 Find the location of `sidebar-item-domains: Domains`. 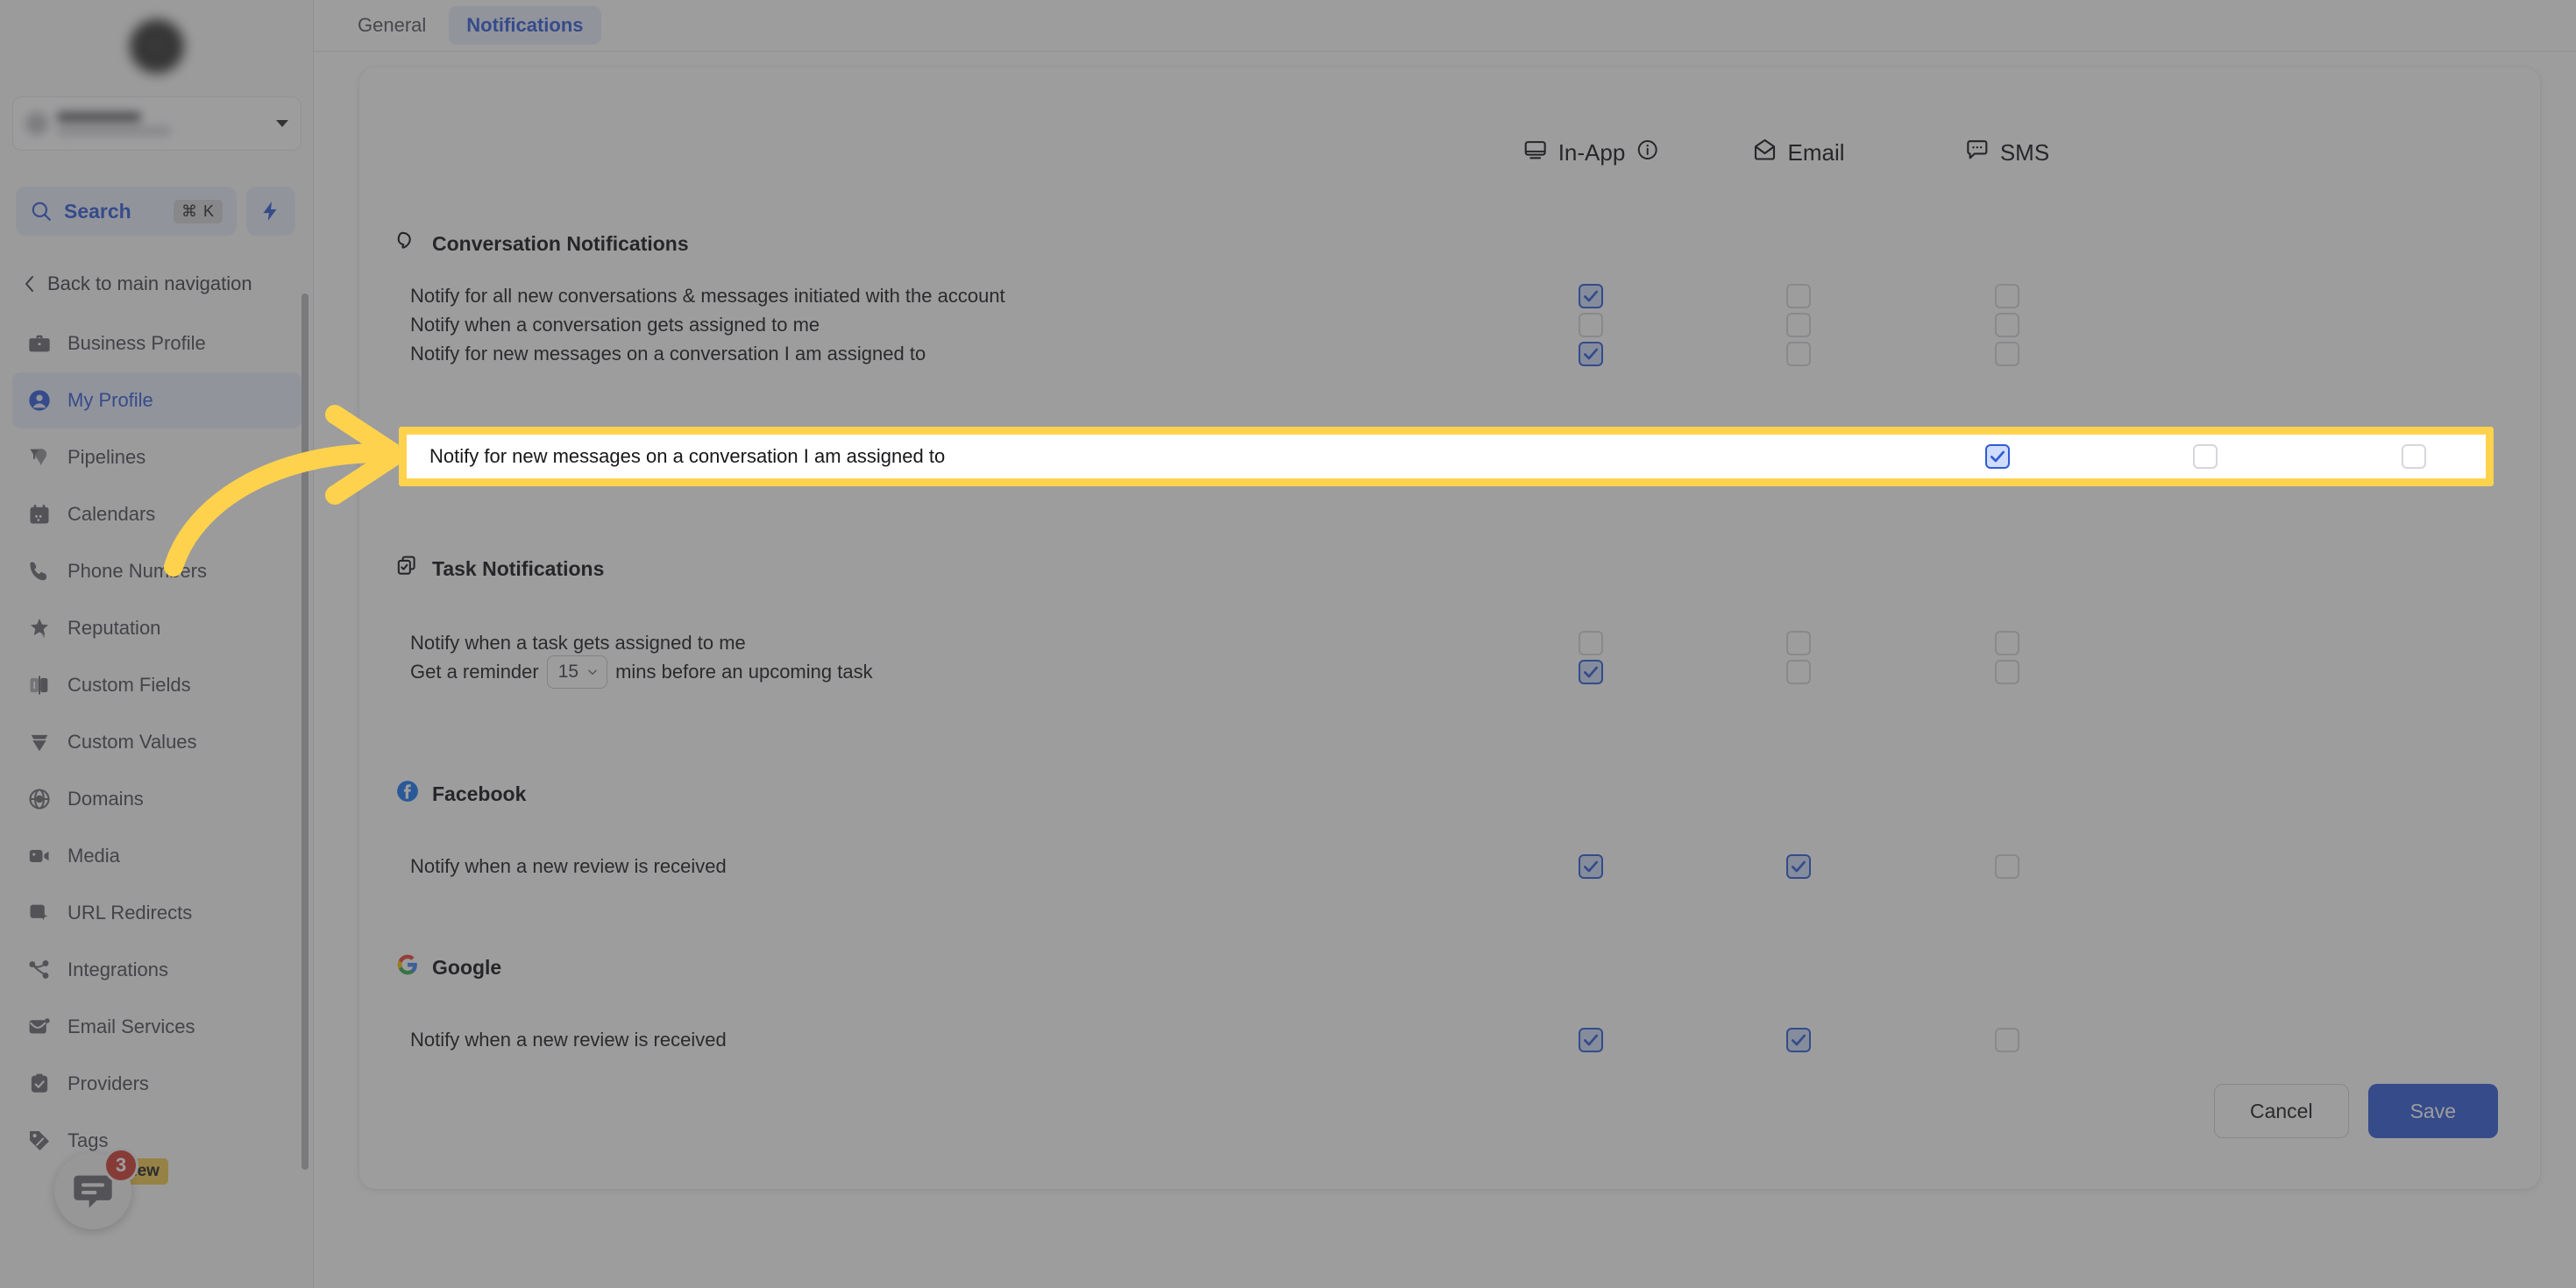

sidebar-item-domains: Domains is located at coordinates (157, 799).